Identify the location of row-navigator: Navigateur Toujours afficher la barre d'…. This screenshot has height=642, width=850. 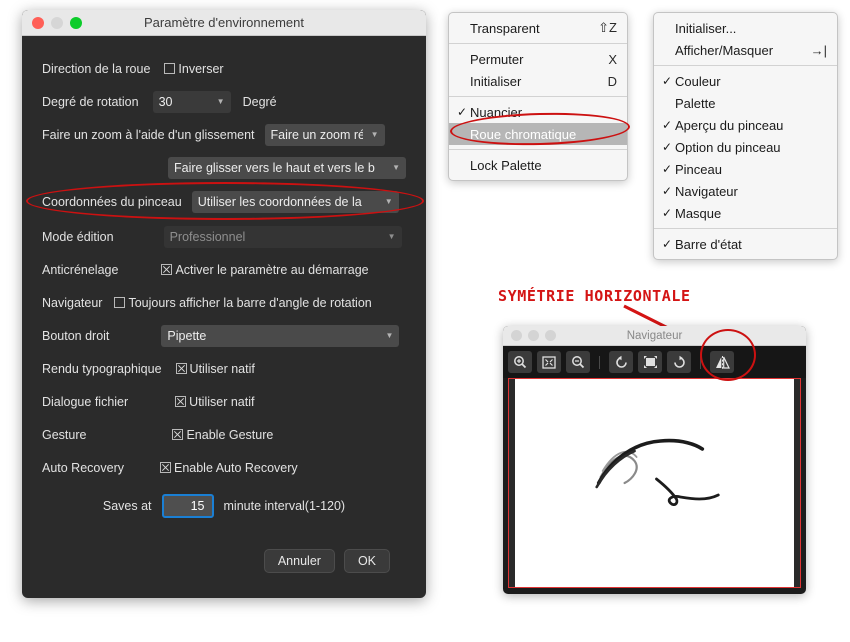
(224, 302).